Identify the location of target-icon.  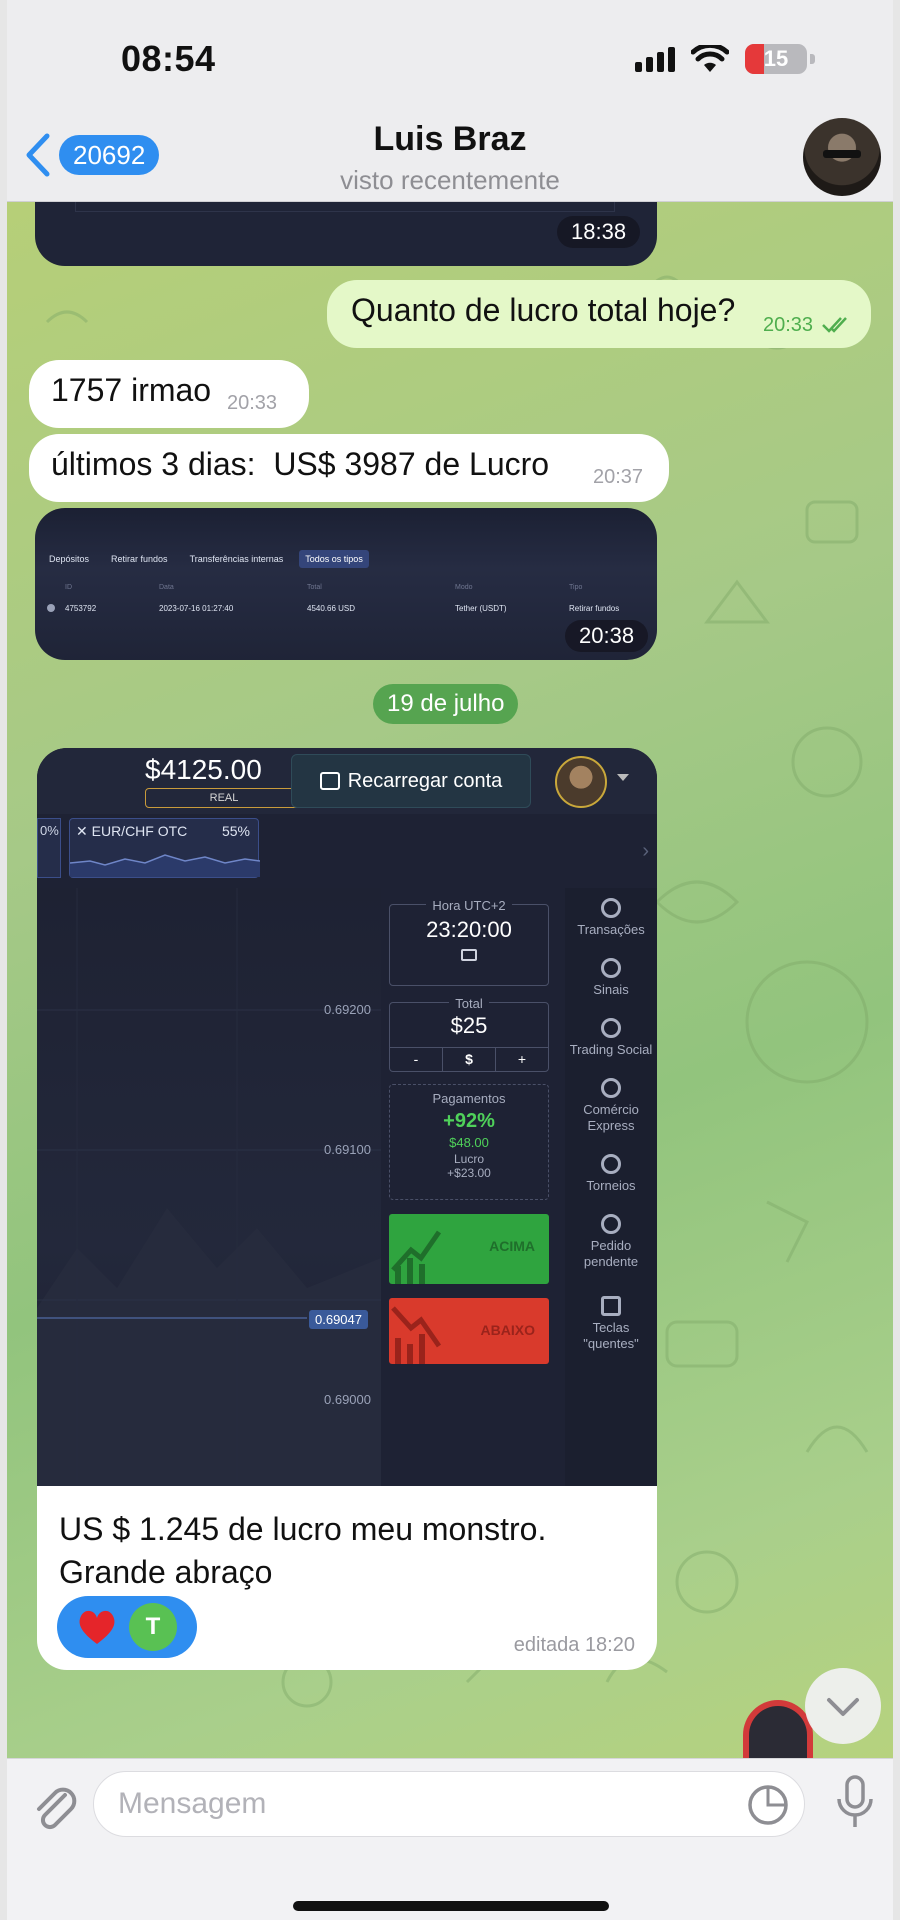
(611, 1088).